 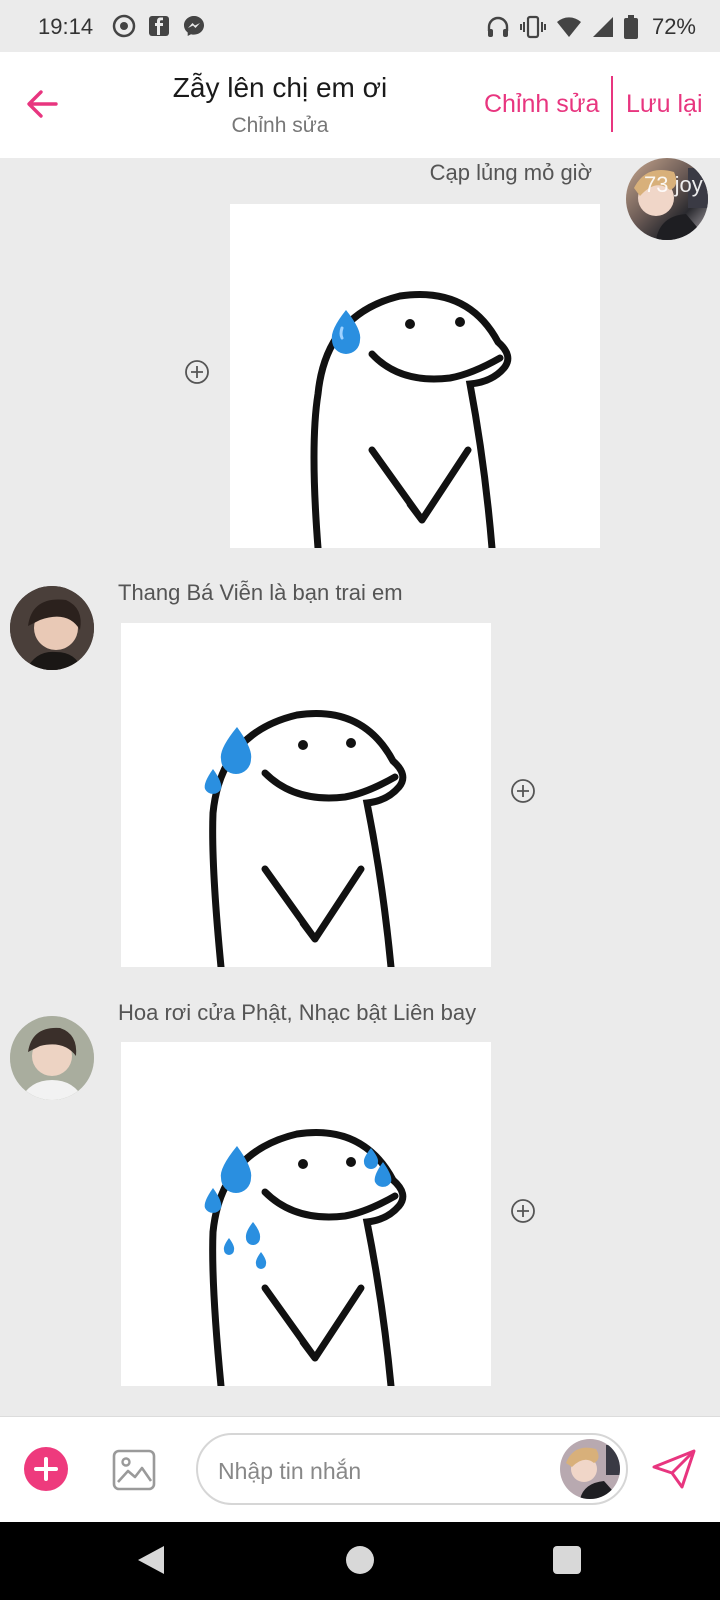 I want to click on wifi-icon, so click(x=568, y=27).